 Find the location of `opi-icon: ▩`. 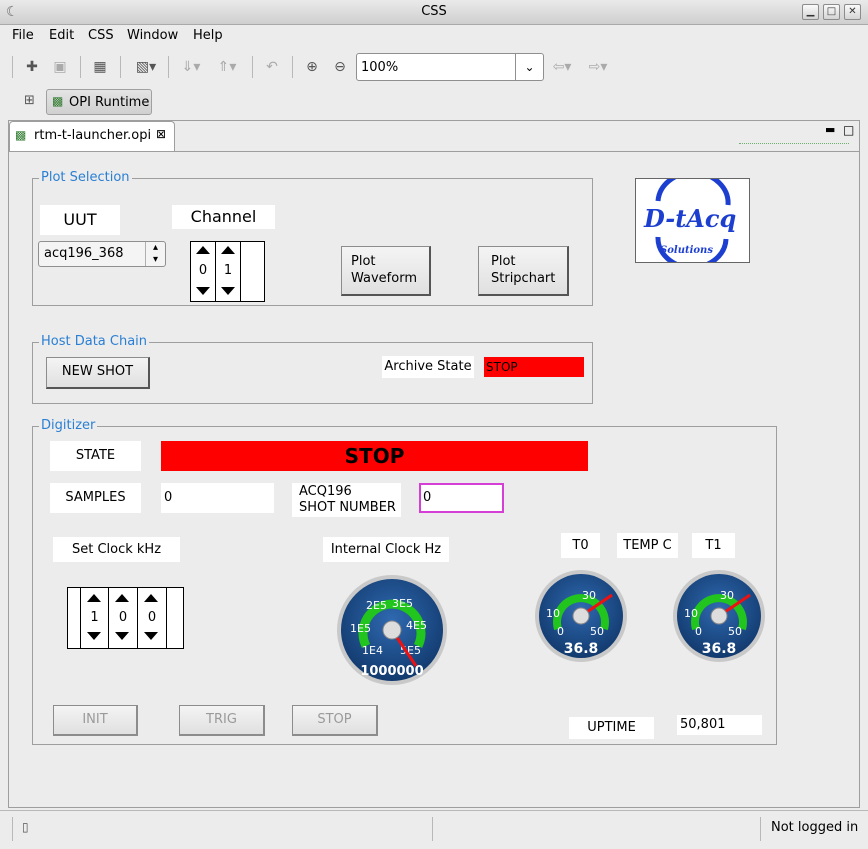

opi-icon: ▩ is located at coordinates (58, 101).